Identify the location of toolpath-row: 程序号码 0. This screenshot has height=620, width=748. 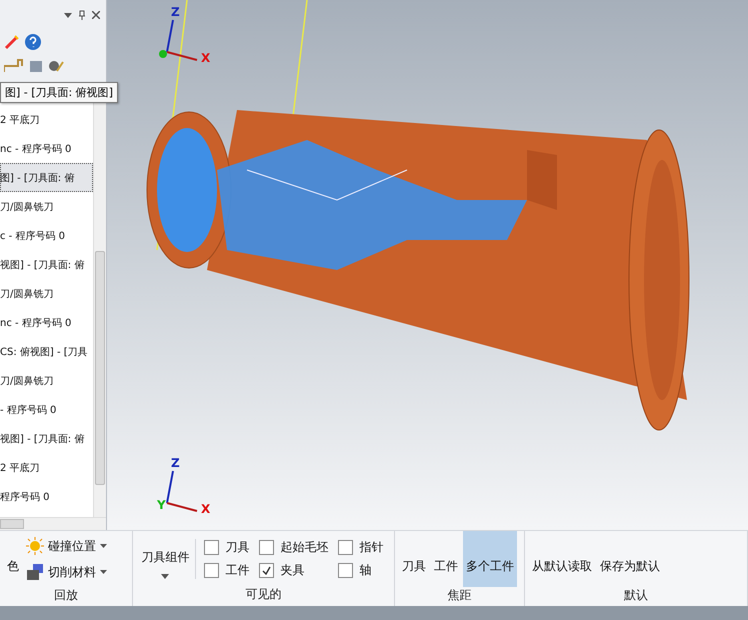
(46, 496).